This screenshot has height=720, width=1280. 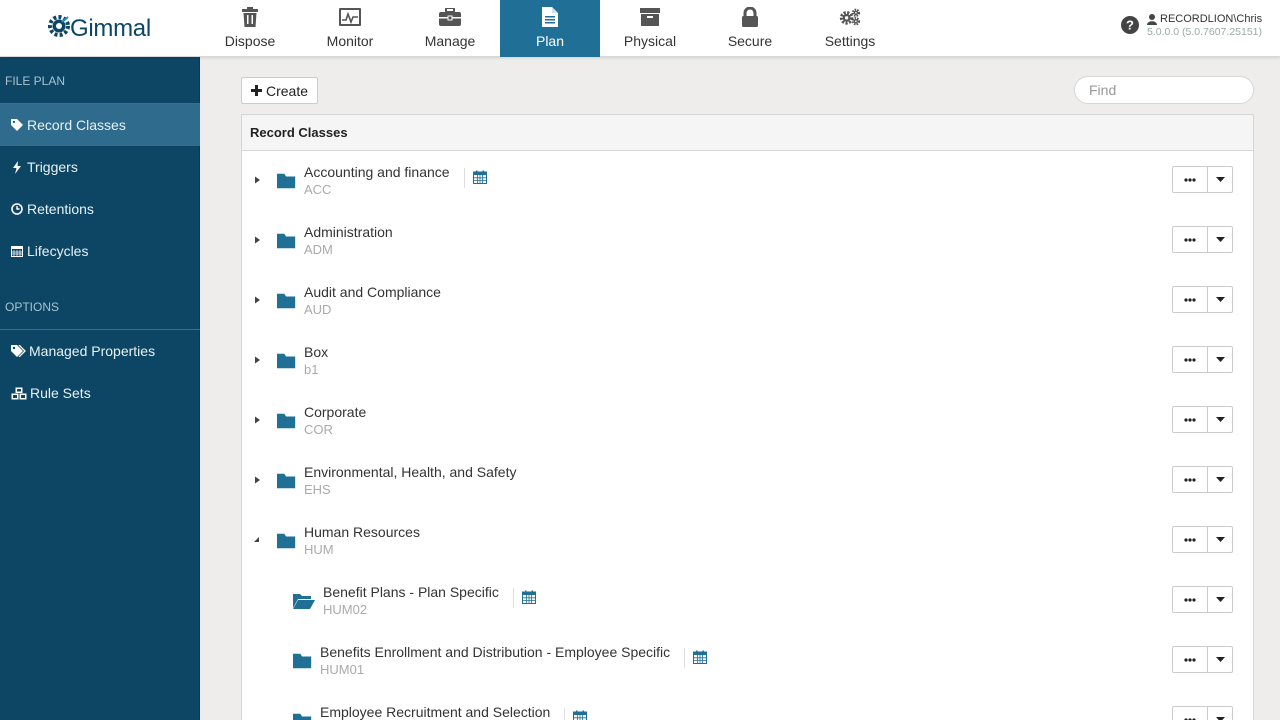 What do you see at coordinates (335, 412) in the screenshot?
I see `record-class-name: Corporate` at bounding box center [335, 412].